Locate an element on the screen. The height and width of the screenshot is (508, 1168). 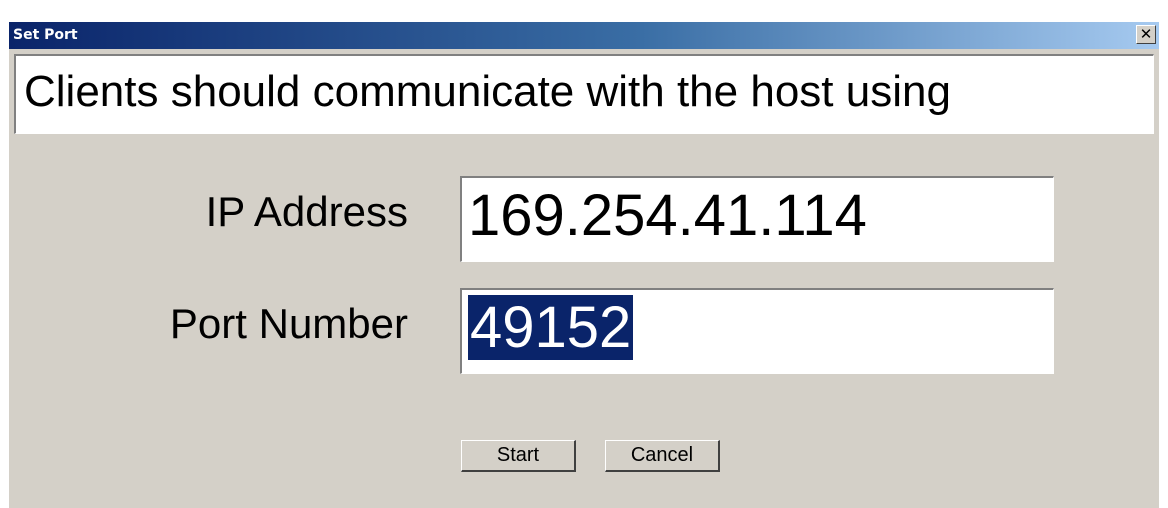
port-number-value: 49152 is located at coordinates (551, 327).